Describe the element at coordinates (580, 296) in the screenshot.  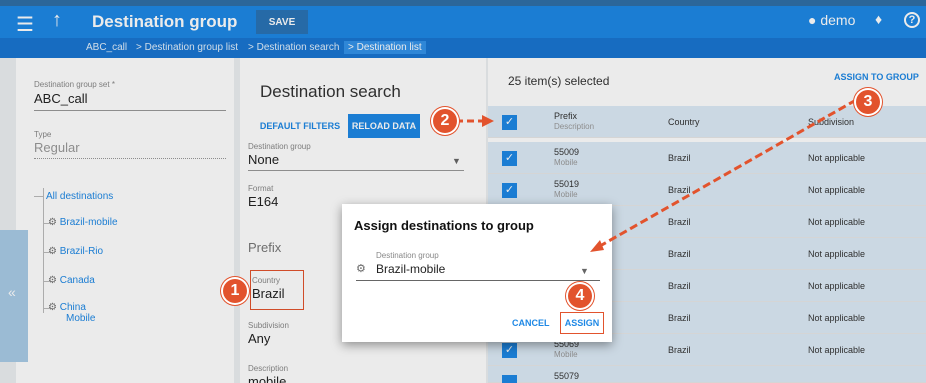
I see `callout-4: 4` at that location.